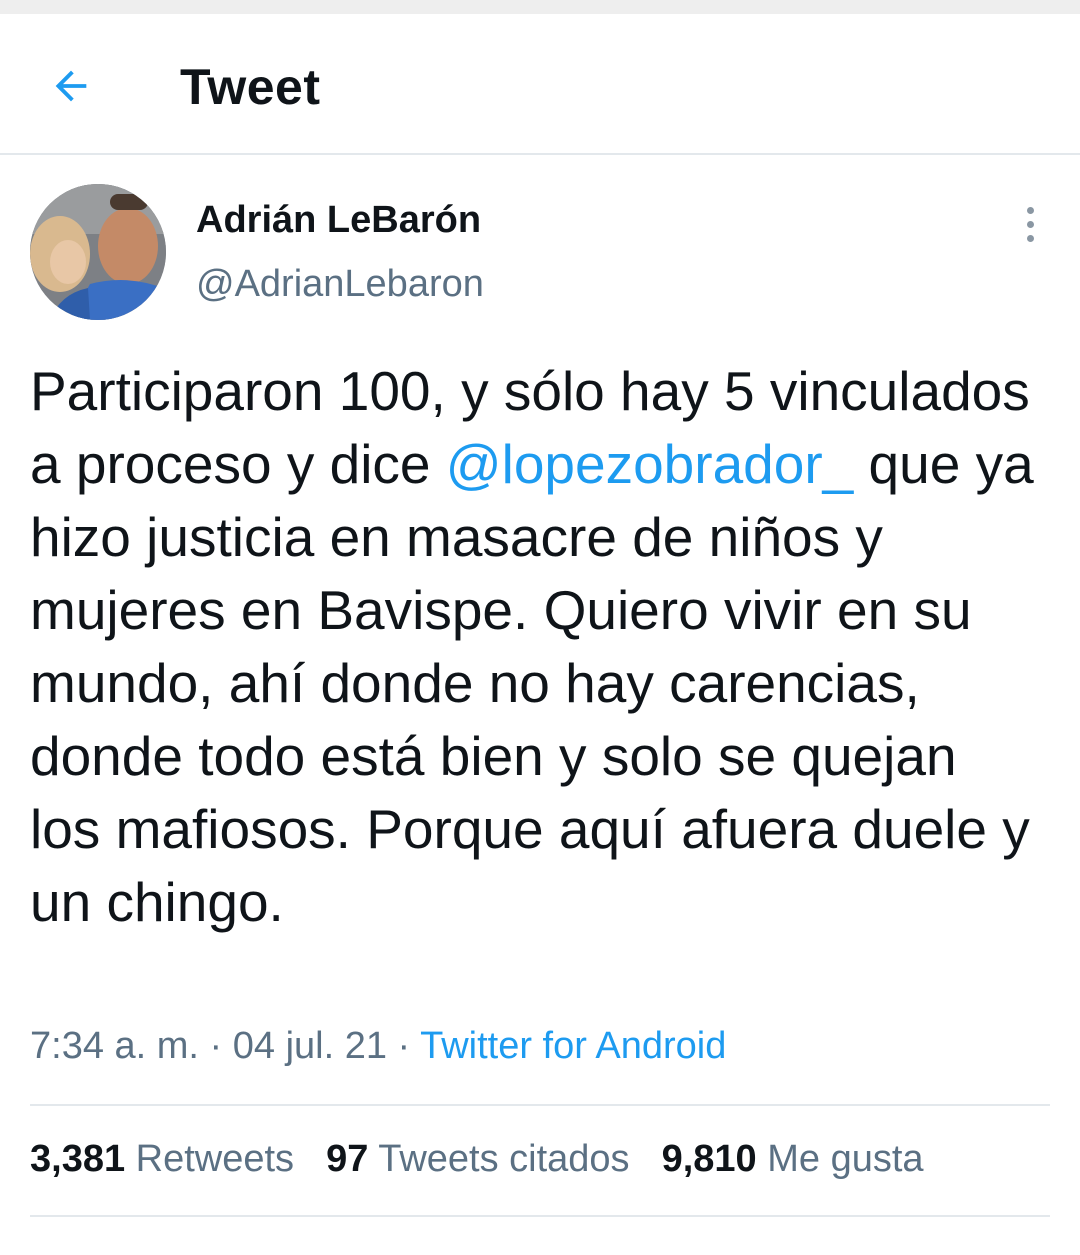  I want to click on back-arrow-icon, so click(71, 86).